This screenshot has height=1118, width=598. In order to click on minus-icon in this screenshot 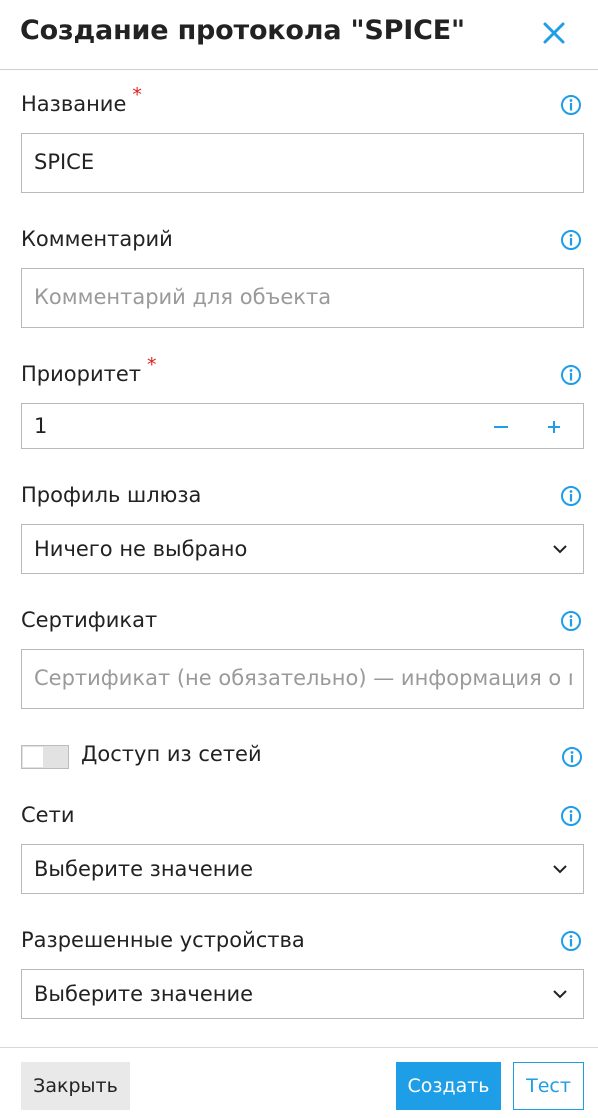, I will do `click(501, 427)`.